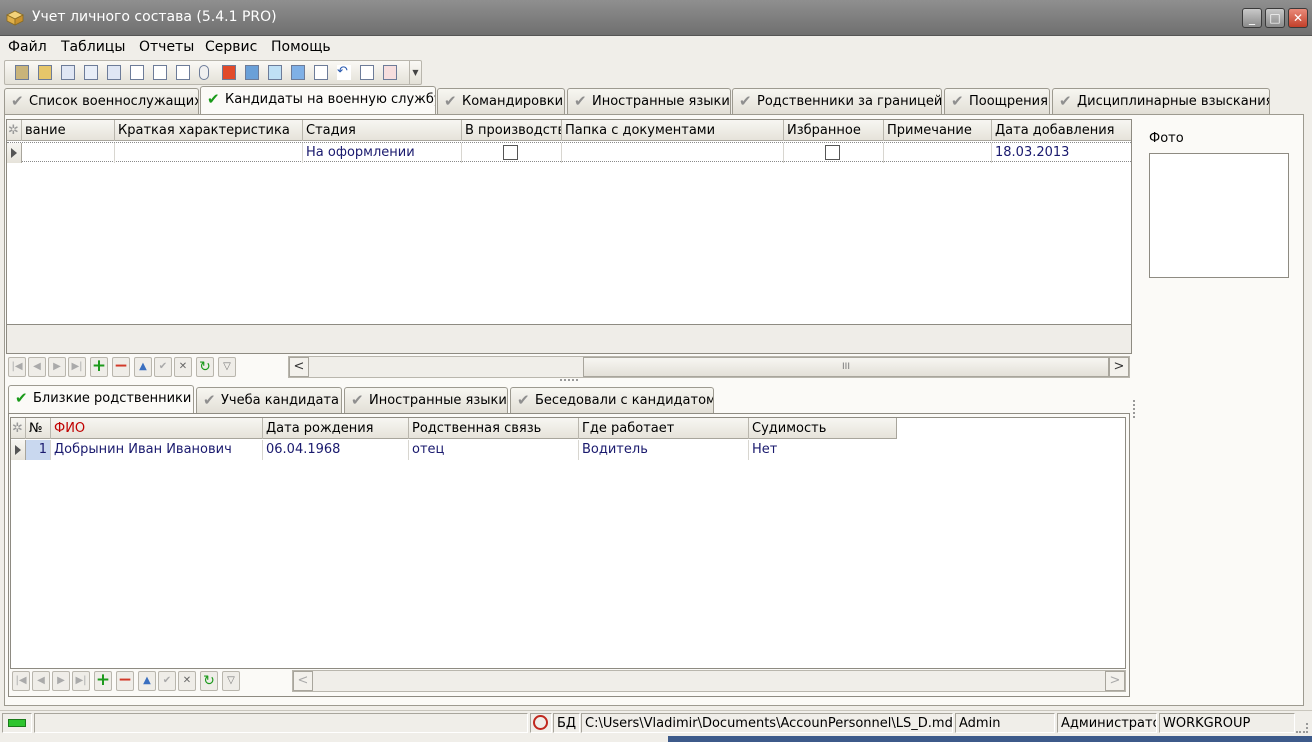 Image resolution: width=1312 pixels, height=742 pixels. What do you see at coordinates (494, 450) in the screenshot?
I see `cell-relation: отец` at bounding box center [494, 450].